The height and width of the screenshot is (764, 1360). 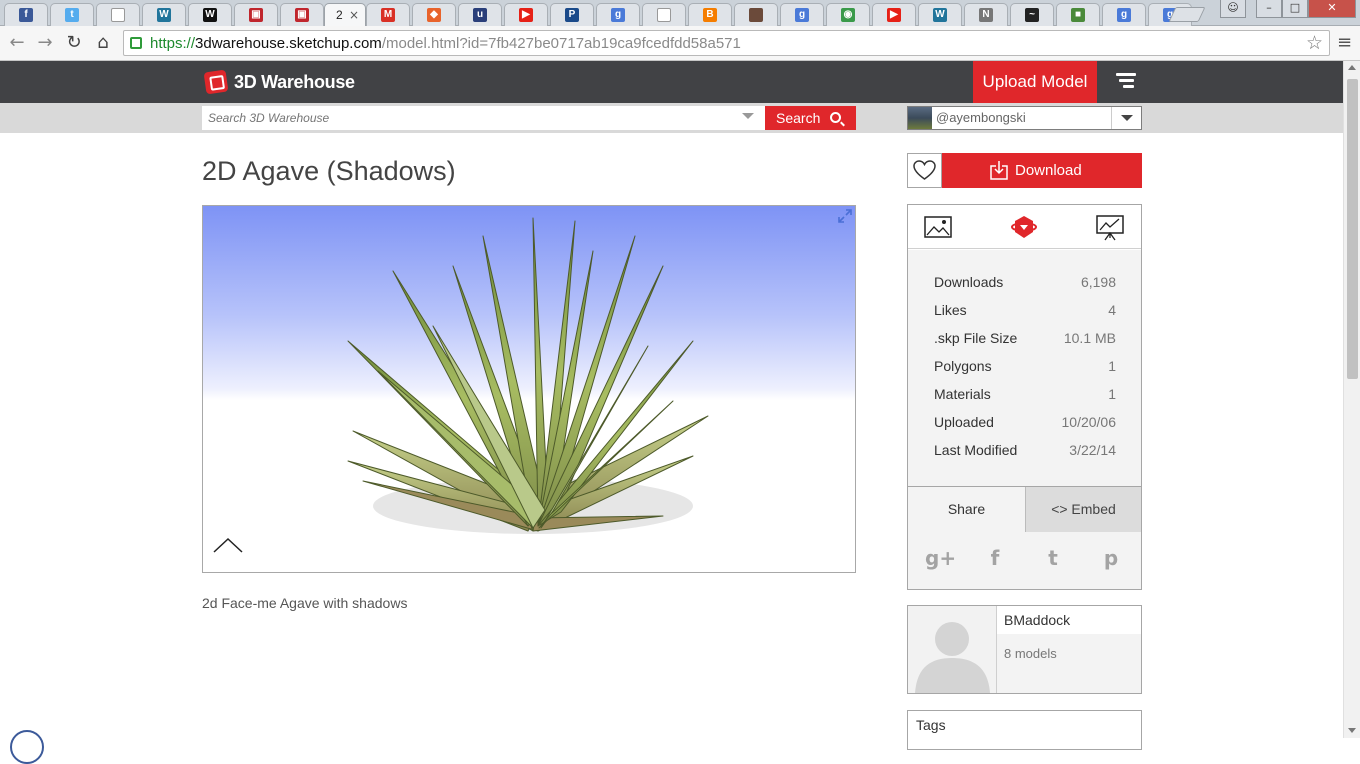 What do you see at coordinates (1344, 43) in the screenshot?
I see `chrome-menu-icon: ≡` at bounding box center [1344, 43].